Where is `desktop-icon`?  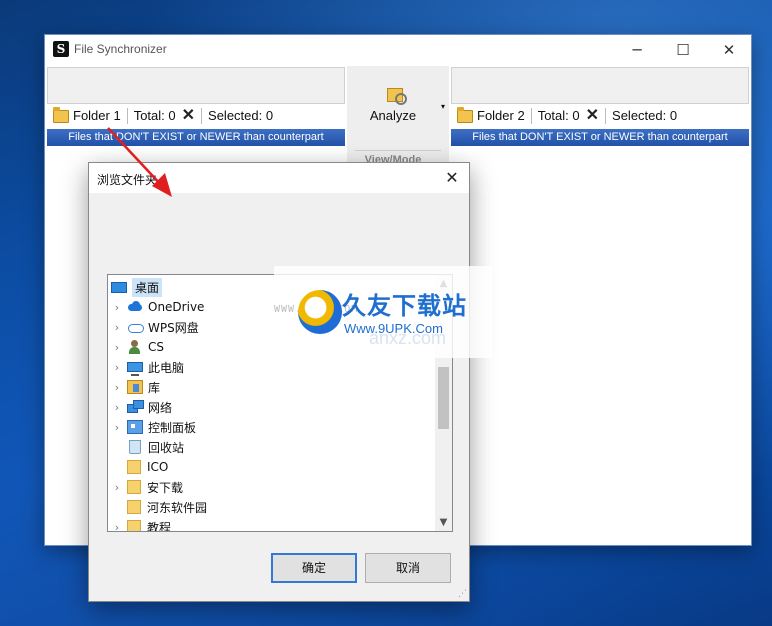 desktop-icon is located at coordinates (119, 287).